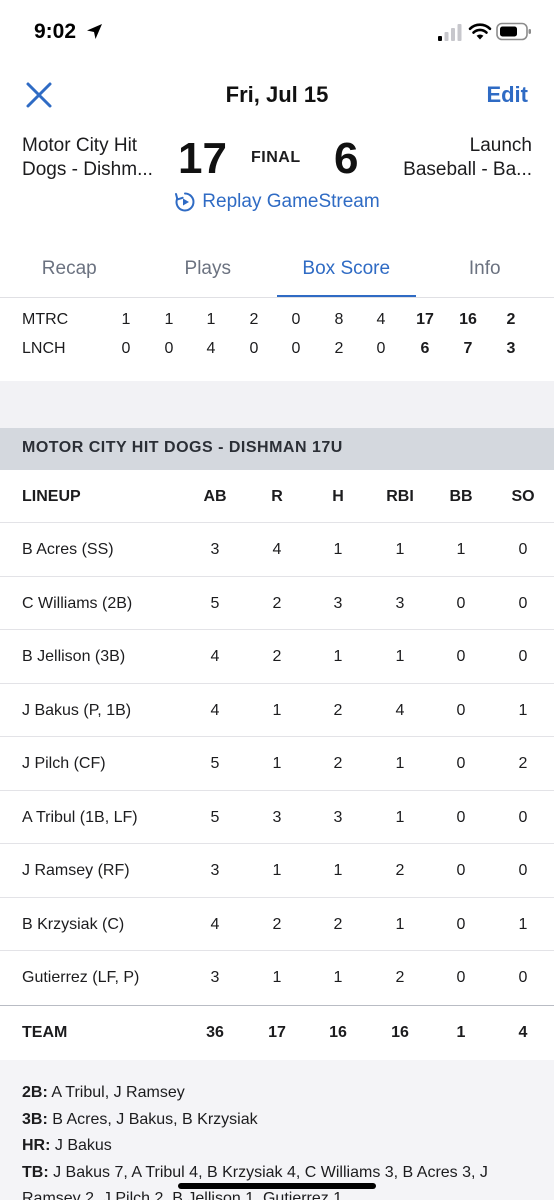 The height and width of the screenshot is (1200, 554). I want to click on linescore-team: MTRC, so click(45, 319).